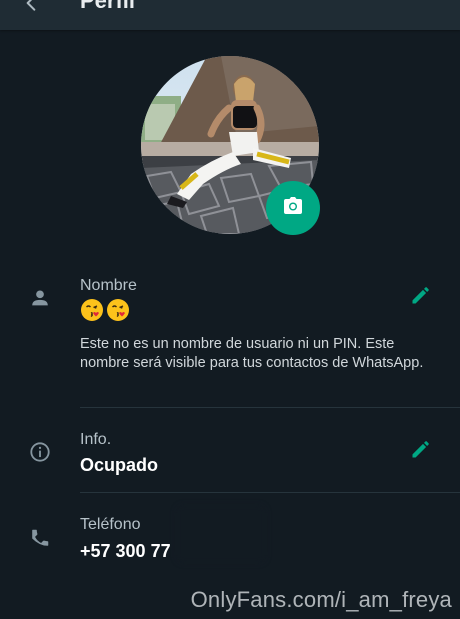 Image resolution: width=460 pixels, height=619 pixels. What do you see at coordinates (108, 285) in the screenshot?
I see `name-label: Nombre` at bounding box center [108, 285].